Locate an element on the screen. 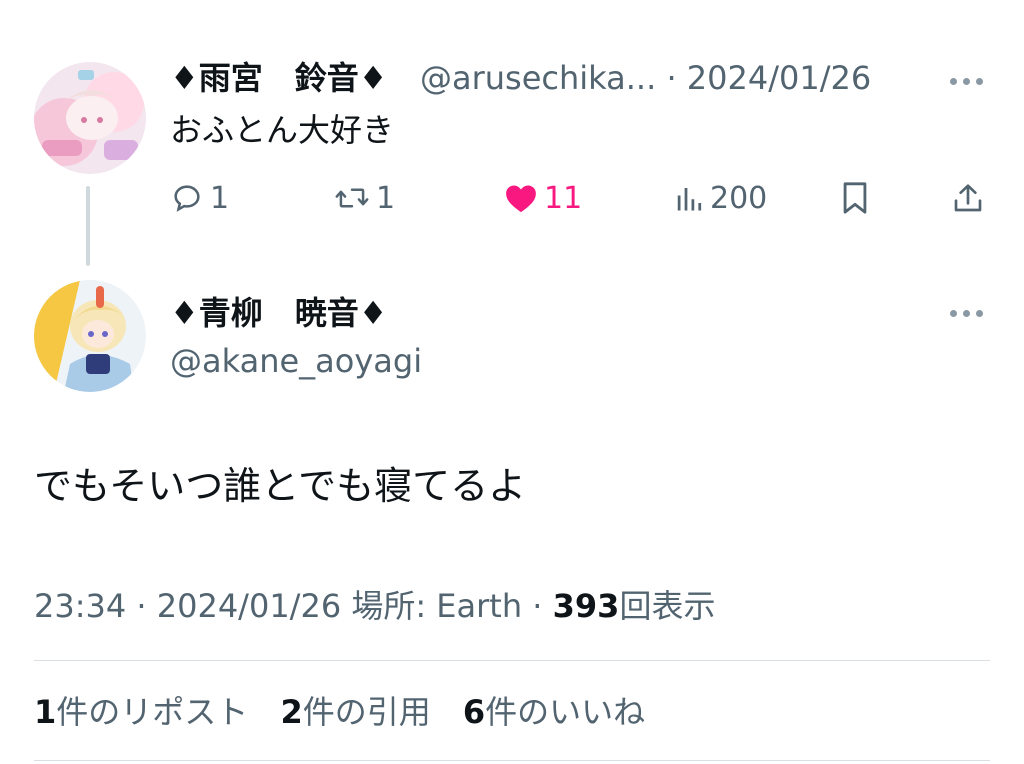 Image resolution: width=1024 pixels, height=764 pixels. likes-stat-label: 件のいいね is located at coordinates (565, 712).